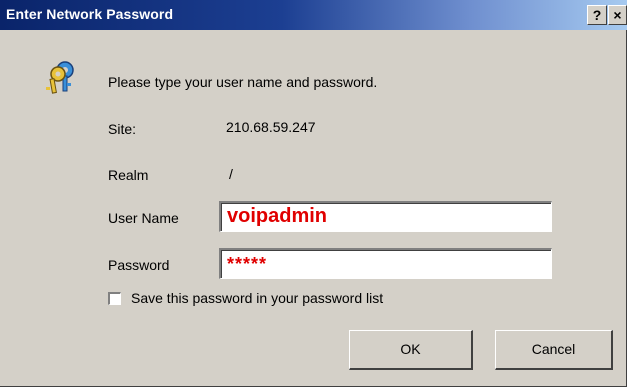 This screenshot has width=627, height=389. What do you see at coordinates (313, 15) in the screenshot?
I see `title-bar: Enter Network Password ? ×` at bounding box center [313, 15].